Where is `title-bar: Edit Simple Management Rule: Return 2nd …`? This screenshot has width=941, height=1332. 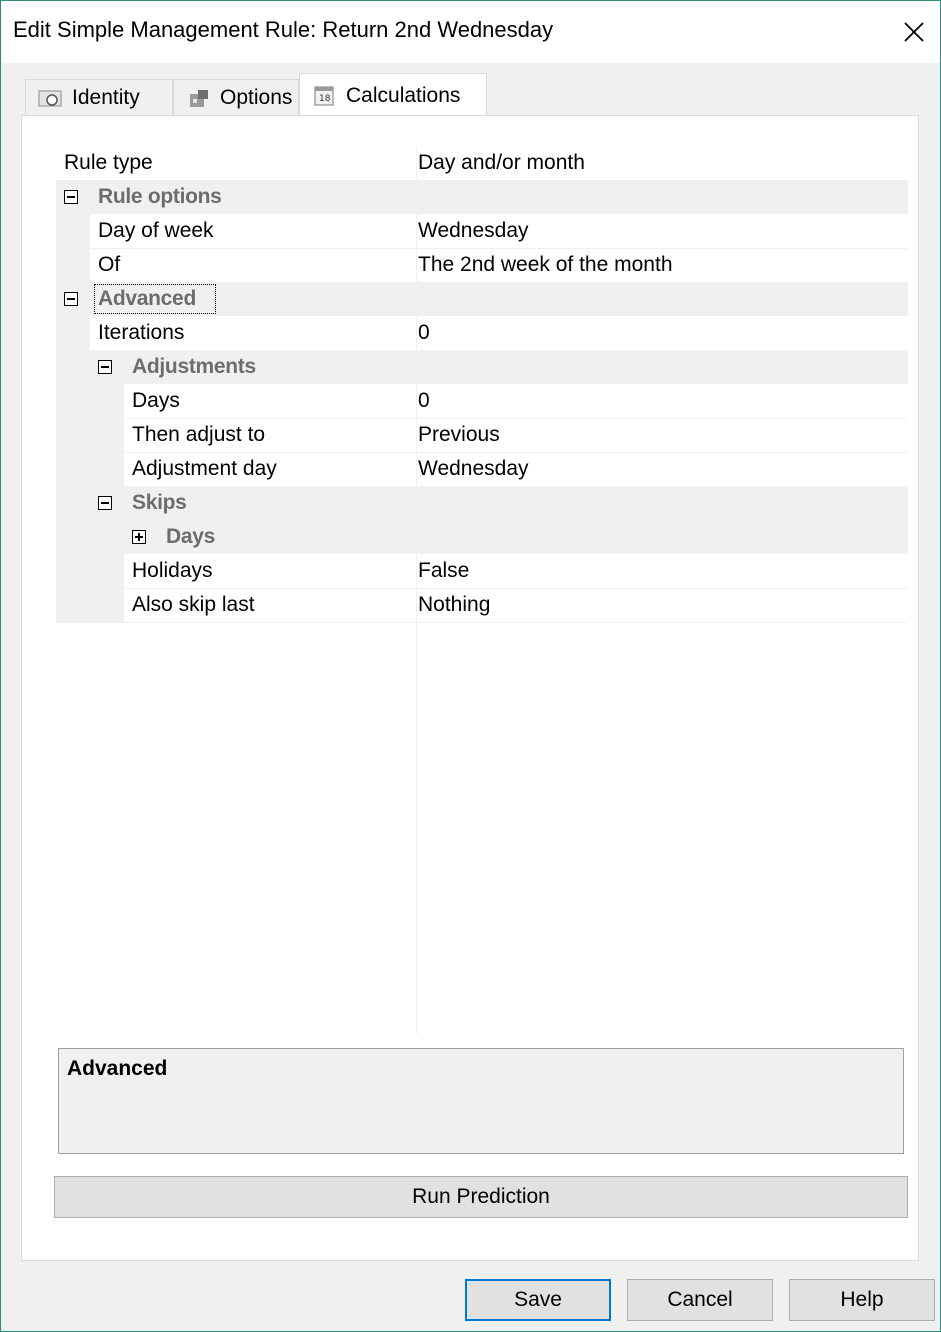 title-bar: Edit Simple Management Rule: Return 2nd … is located at coordinates (470, 32).